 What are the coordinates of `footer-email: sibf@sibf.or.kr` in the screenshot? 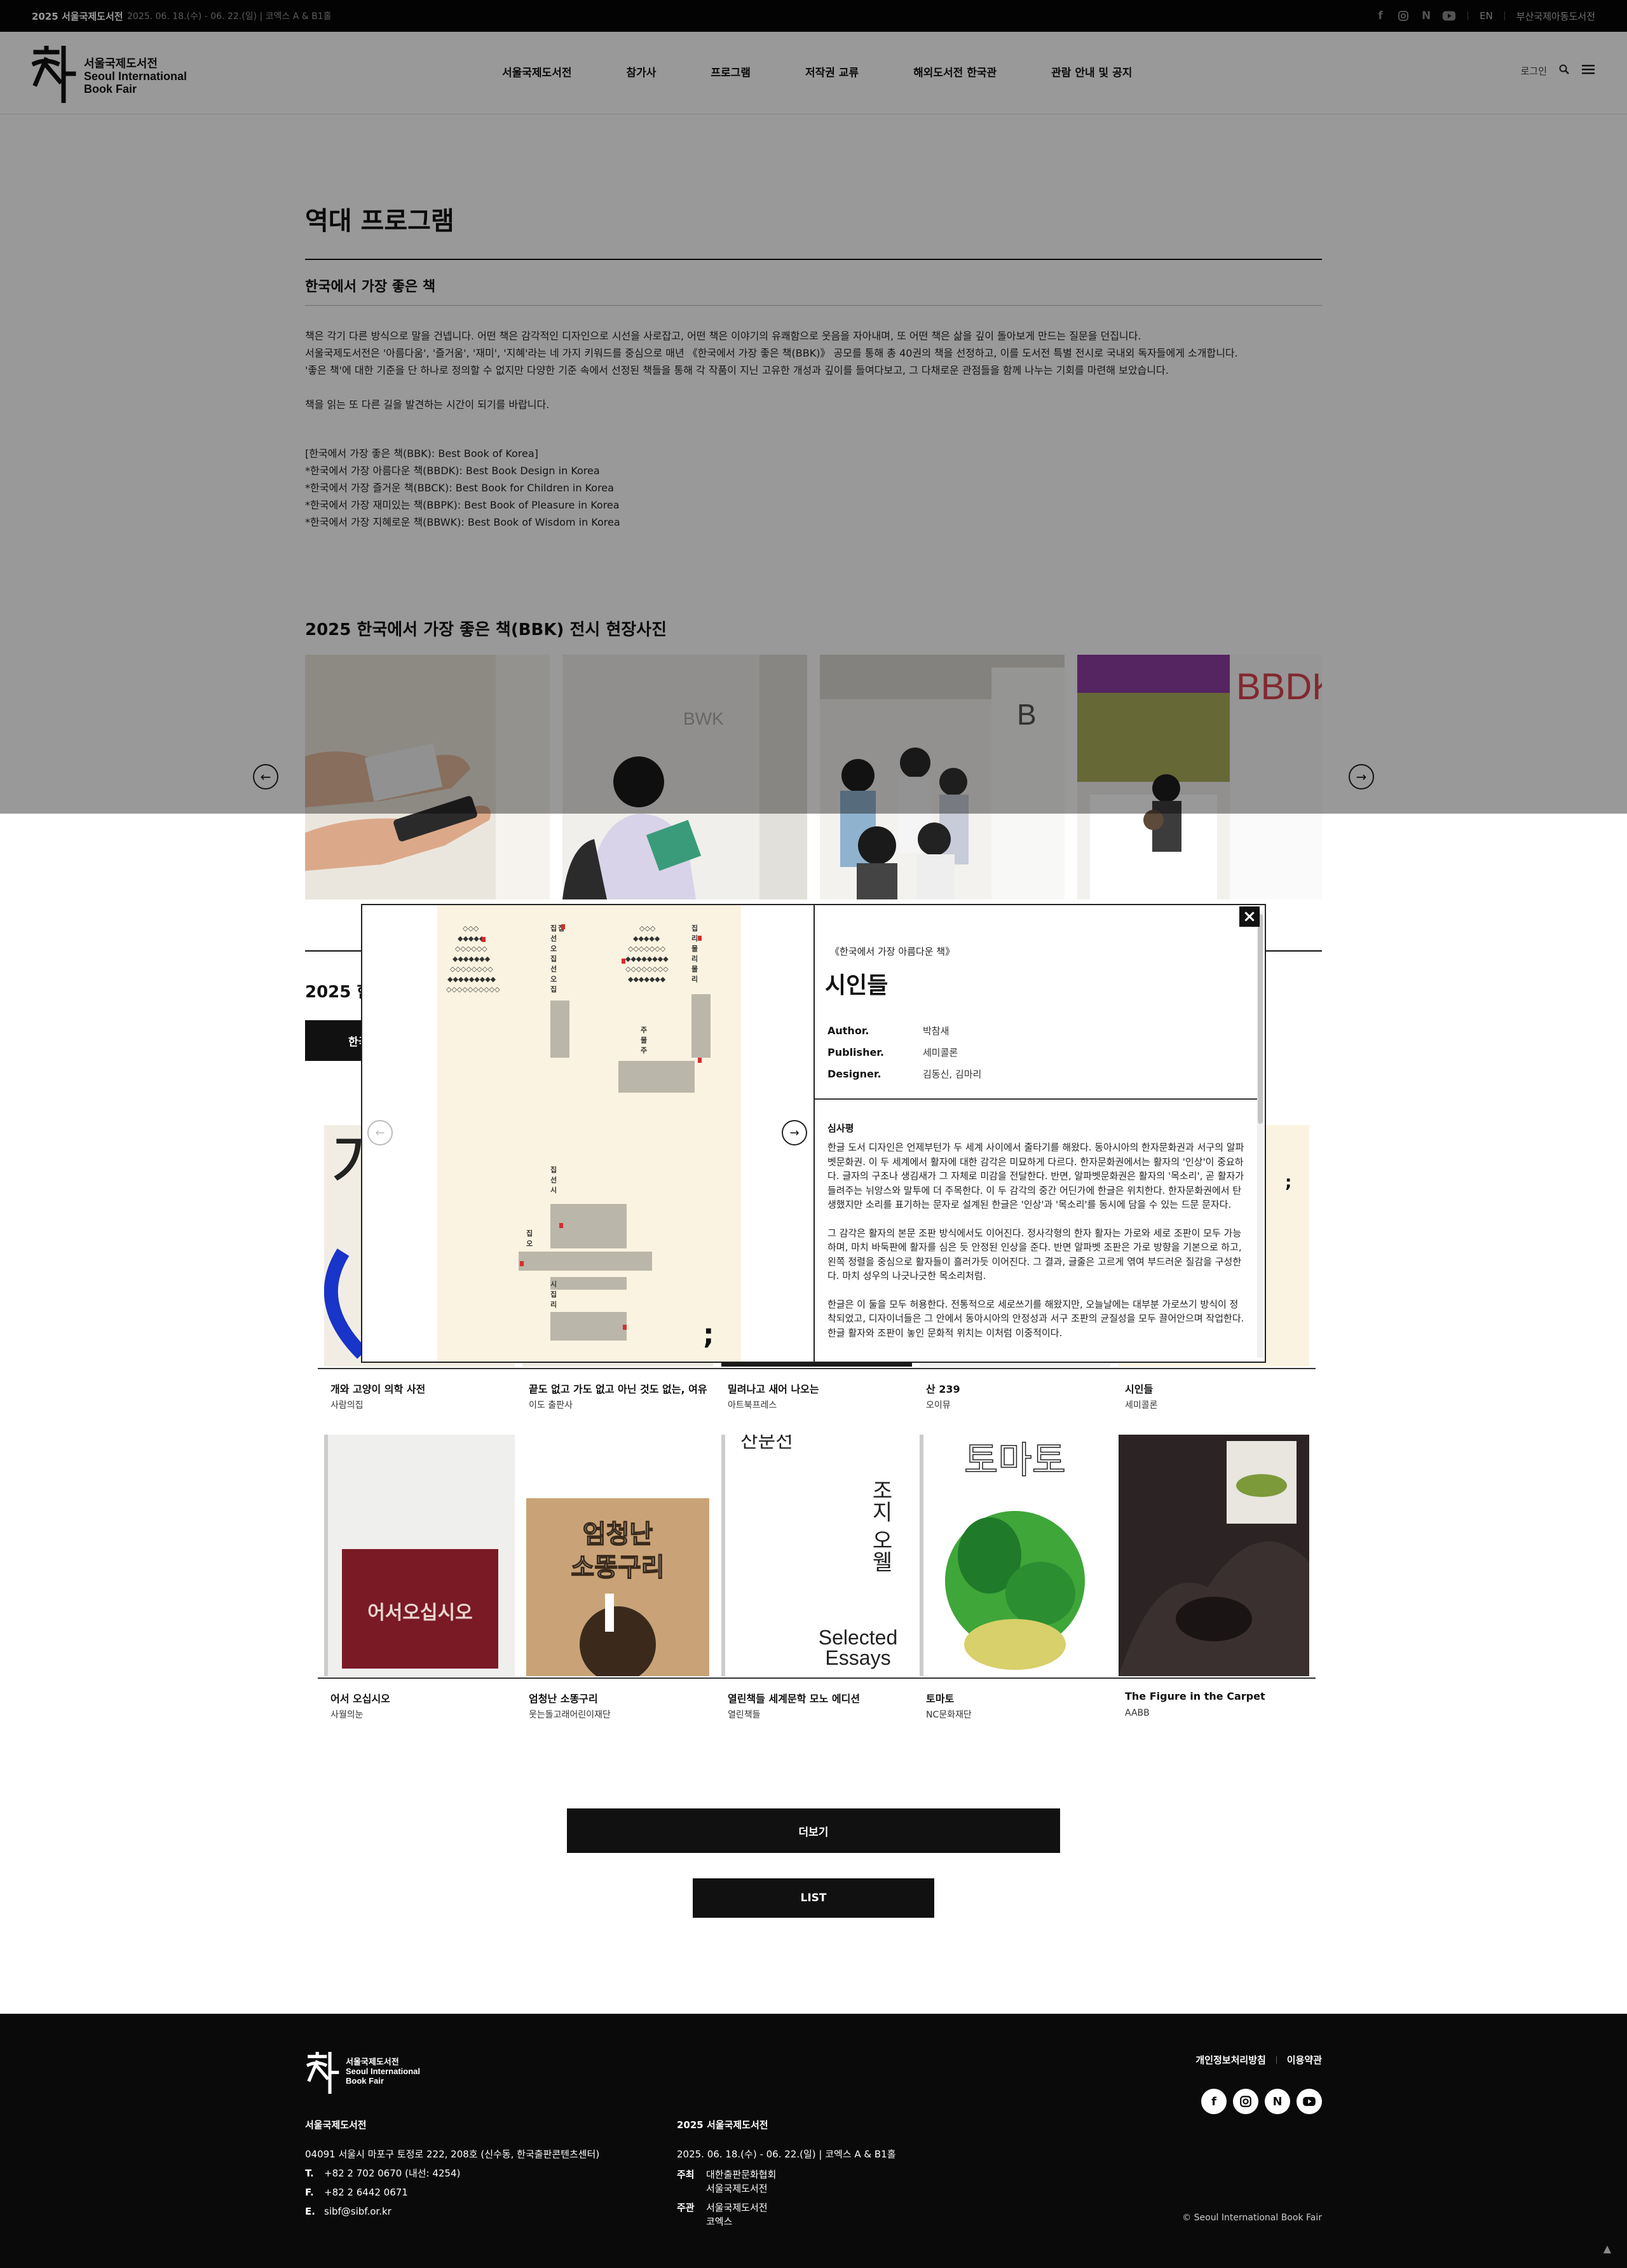 It's located at (357, 2211).